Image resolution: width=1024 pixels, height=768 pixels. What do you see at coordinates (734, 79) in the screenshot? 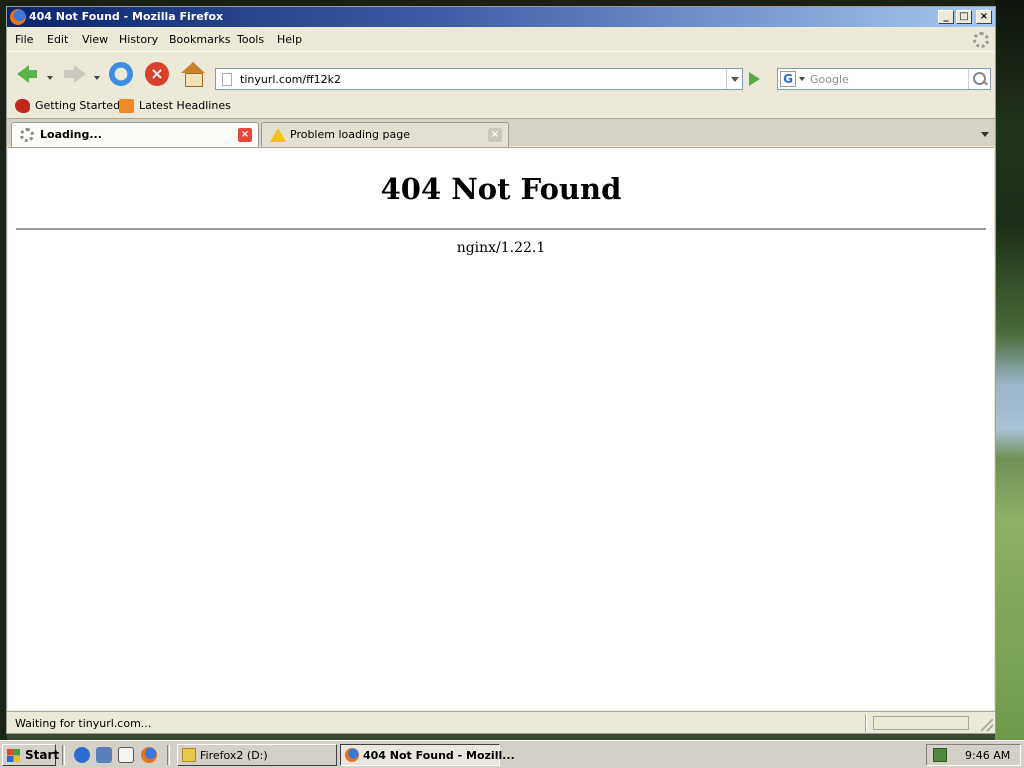
I see `url-history-dropdown` at bounding box center [734, 79].